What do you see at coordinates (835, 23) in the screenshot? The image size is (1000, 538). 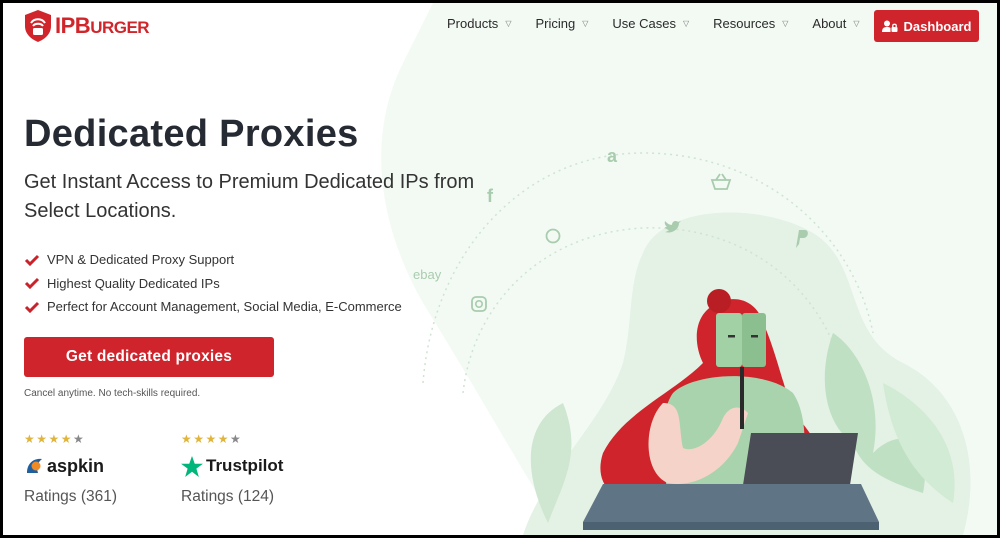 I see `nav-item-about: About ▽` at bounding box center [835, 23].